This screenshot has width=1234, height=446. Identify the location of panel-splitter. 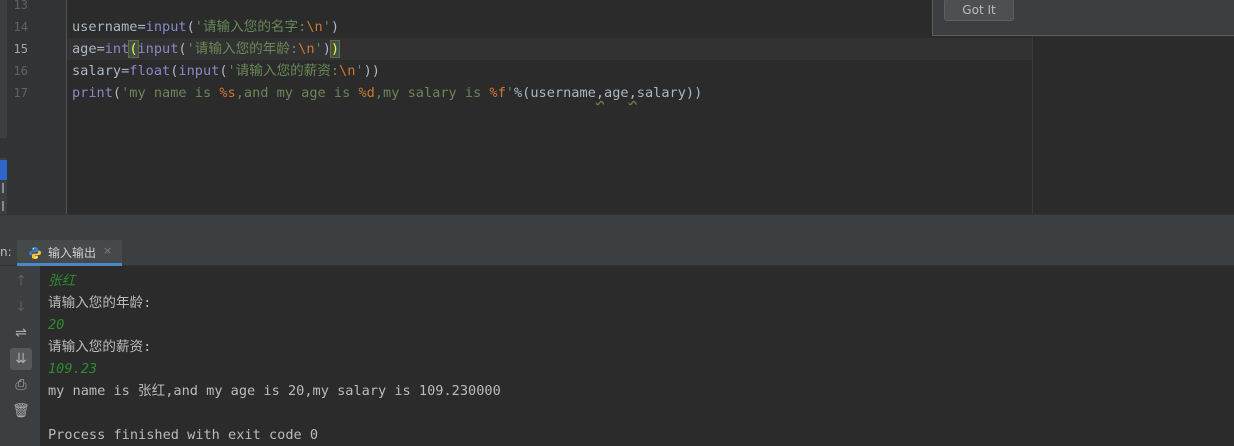
(617, 227).